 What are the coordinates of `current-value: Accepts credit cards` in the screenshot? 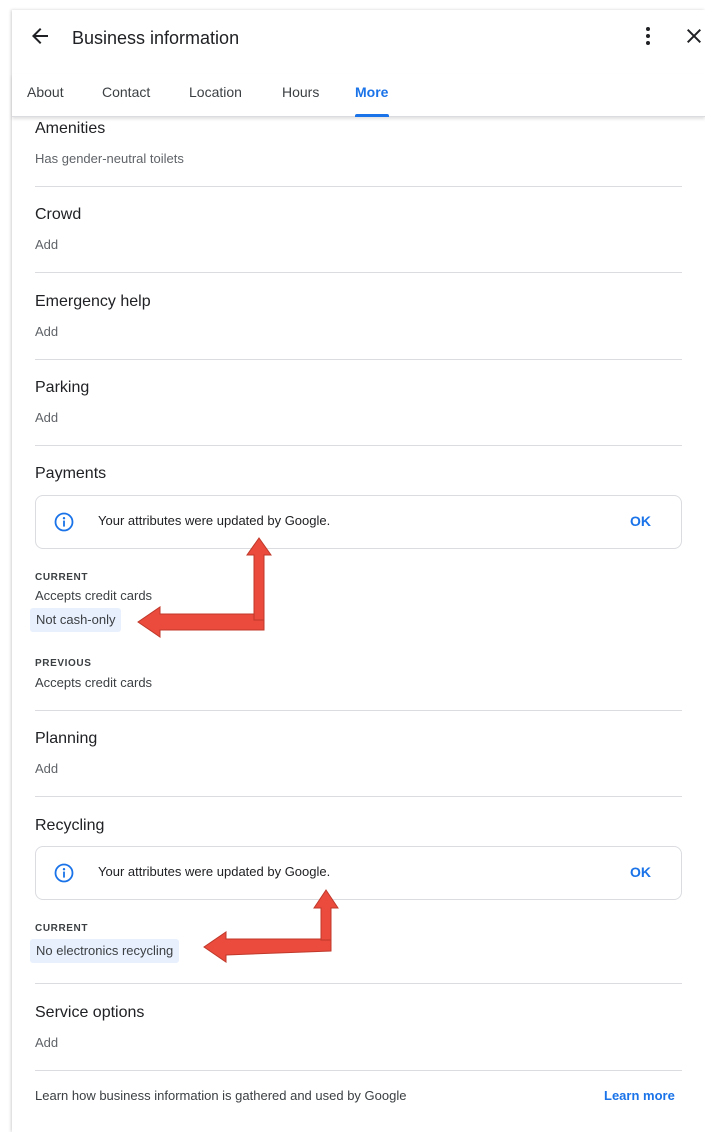 It's located at (94, 595).